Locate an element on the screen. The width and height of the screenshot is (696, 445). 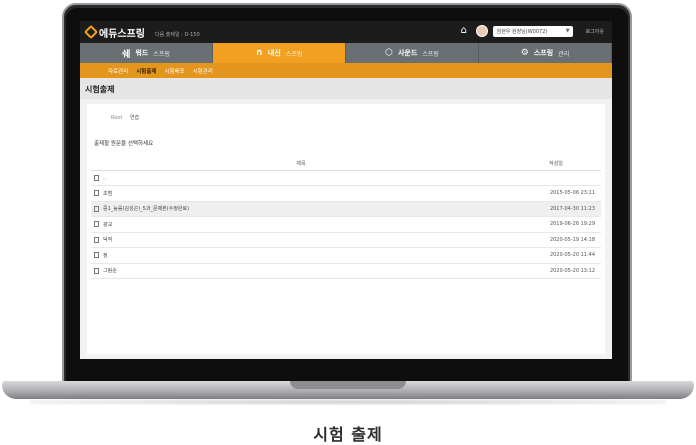
app-logo: 에듀스프링 is located at coordinates (114, 32).